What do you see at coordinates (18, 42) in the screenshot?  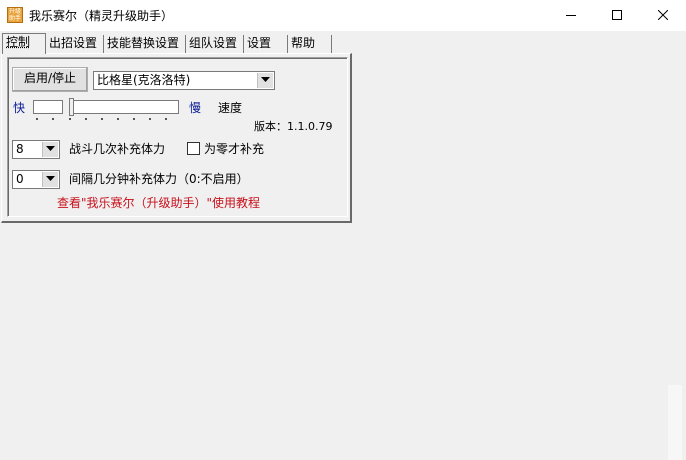 I see `tab-label: 控制` at bounding box center [18, 42].